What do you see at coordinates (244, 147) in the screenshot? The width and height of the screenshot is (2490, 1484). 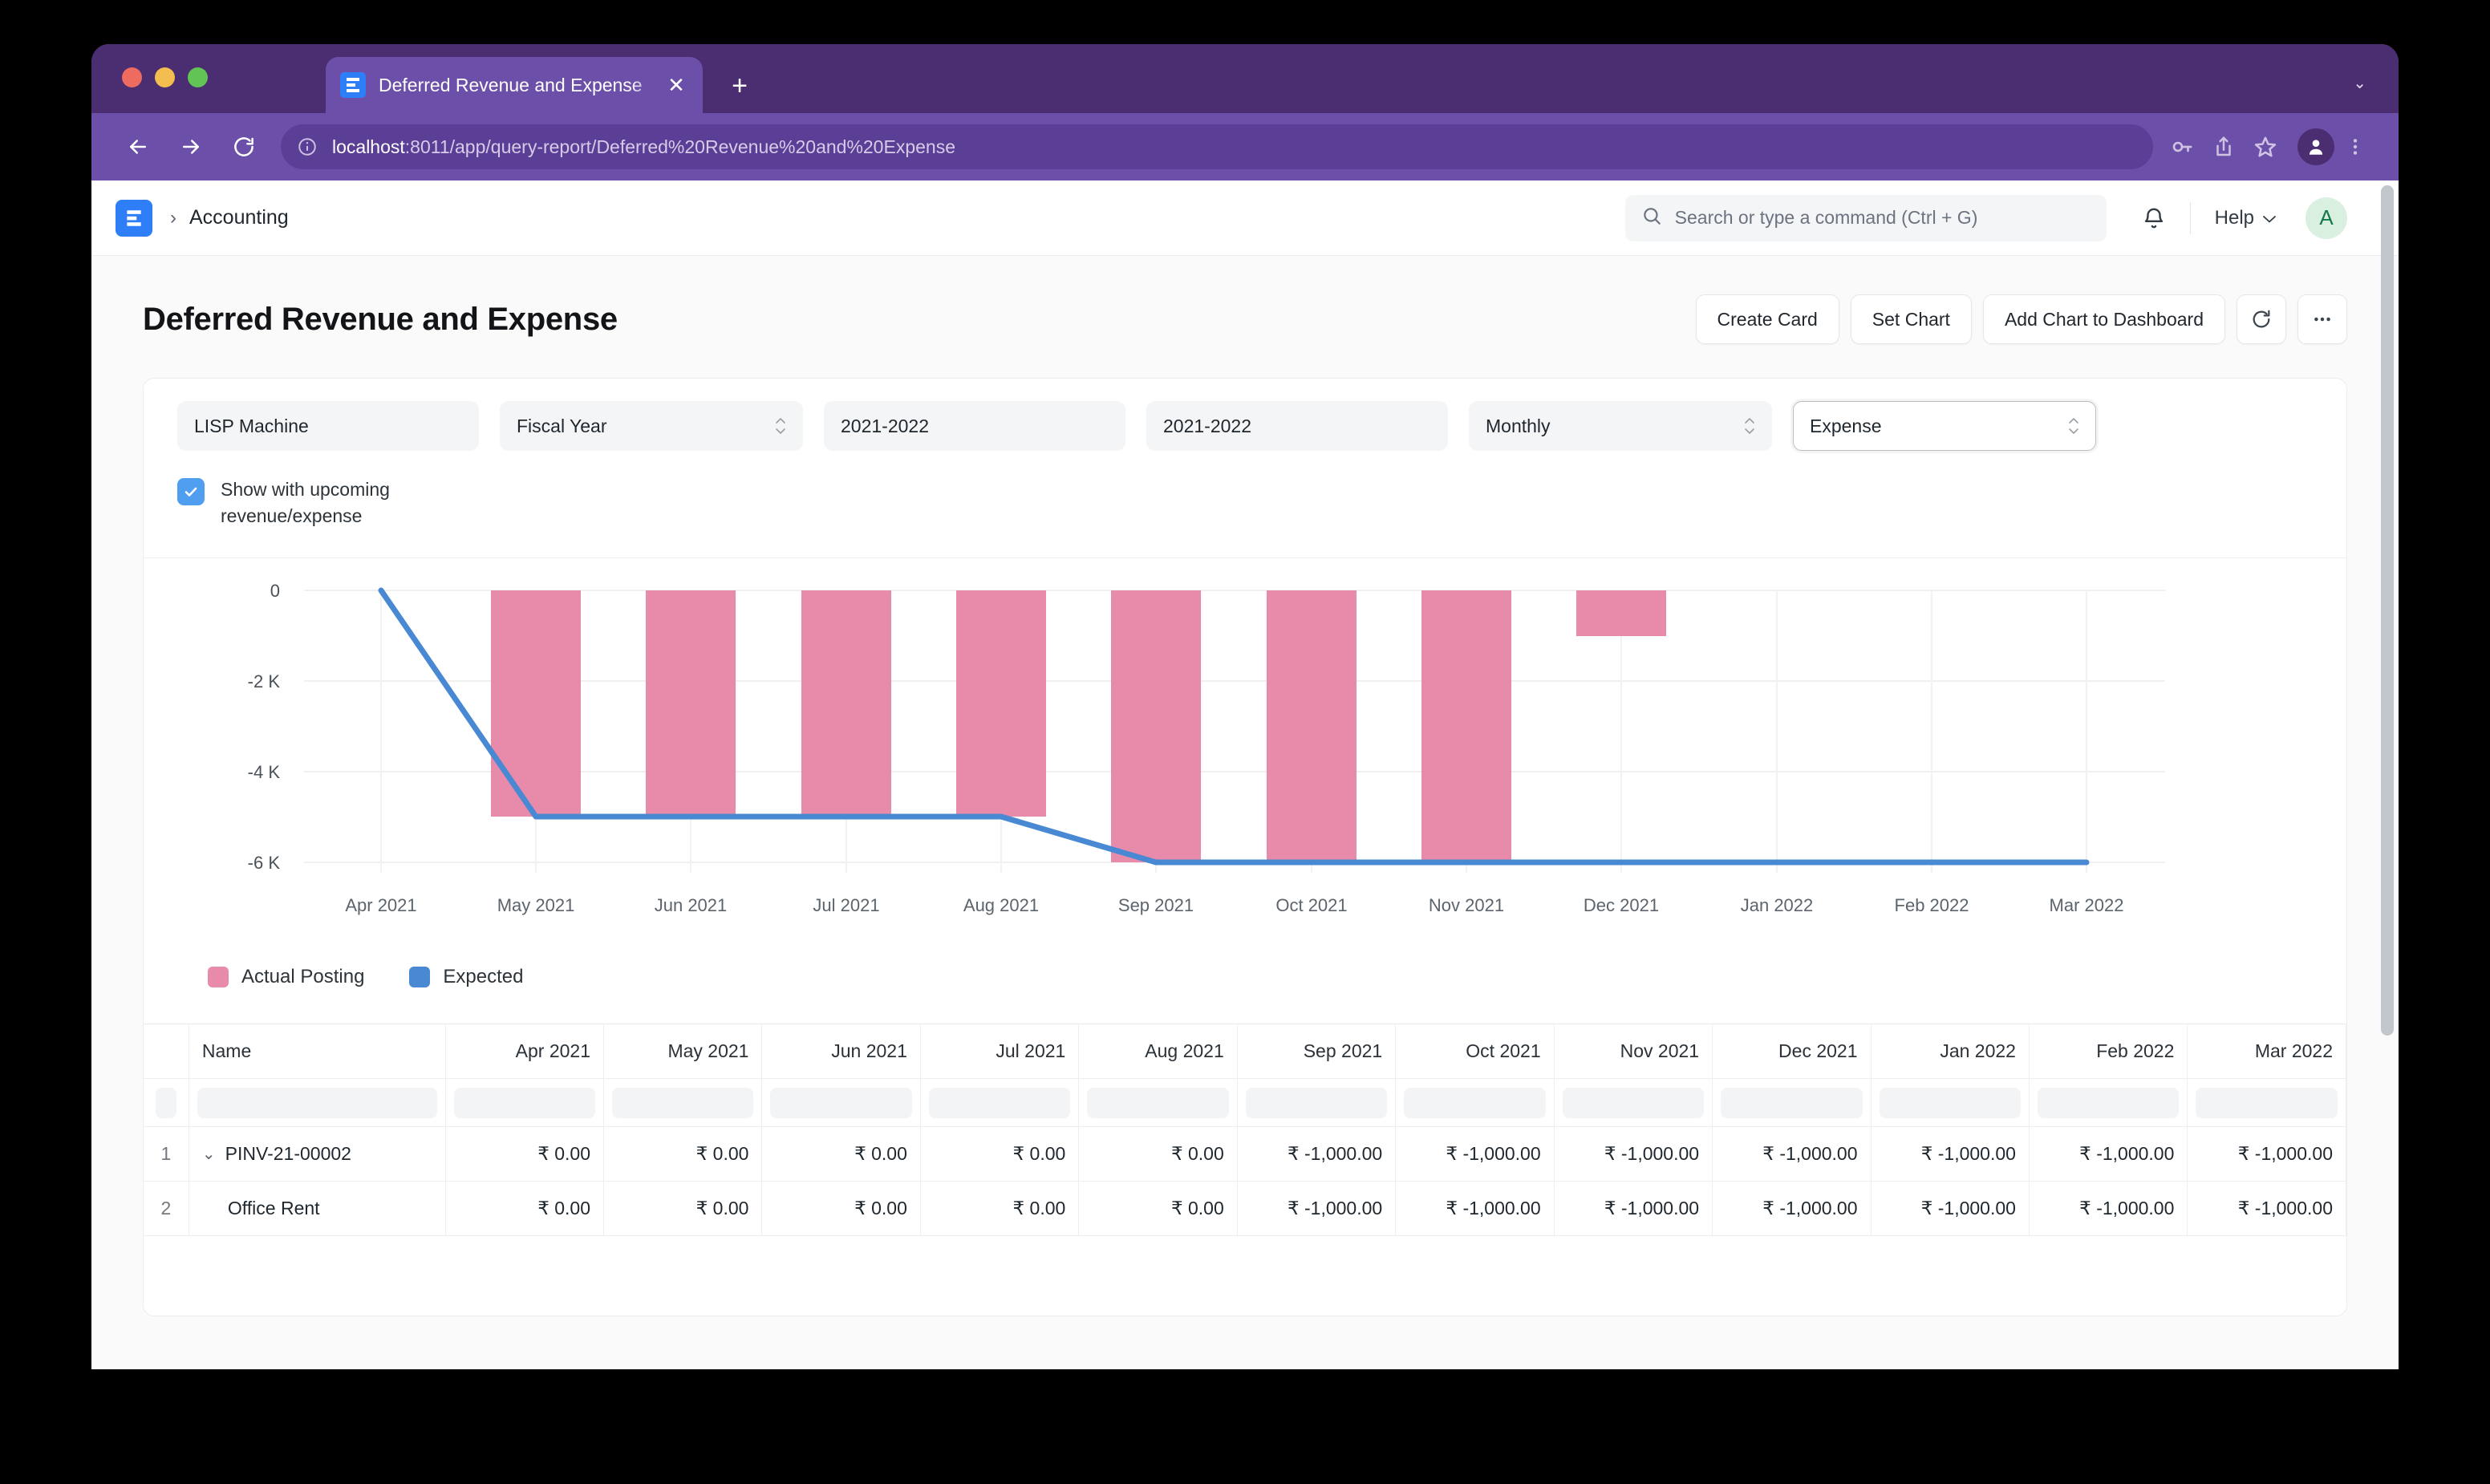 I see `reload-icon` at bounding box center [244, 147].